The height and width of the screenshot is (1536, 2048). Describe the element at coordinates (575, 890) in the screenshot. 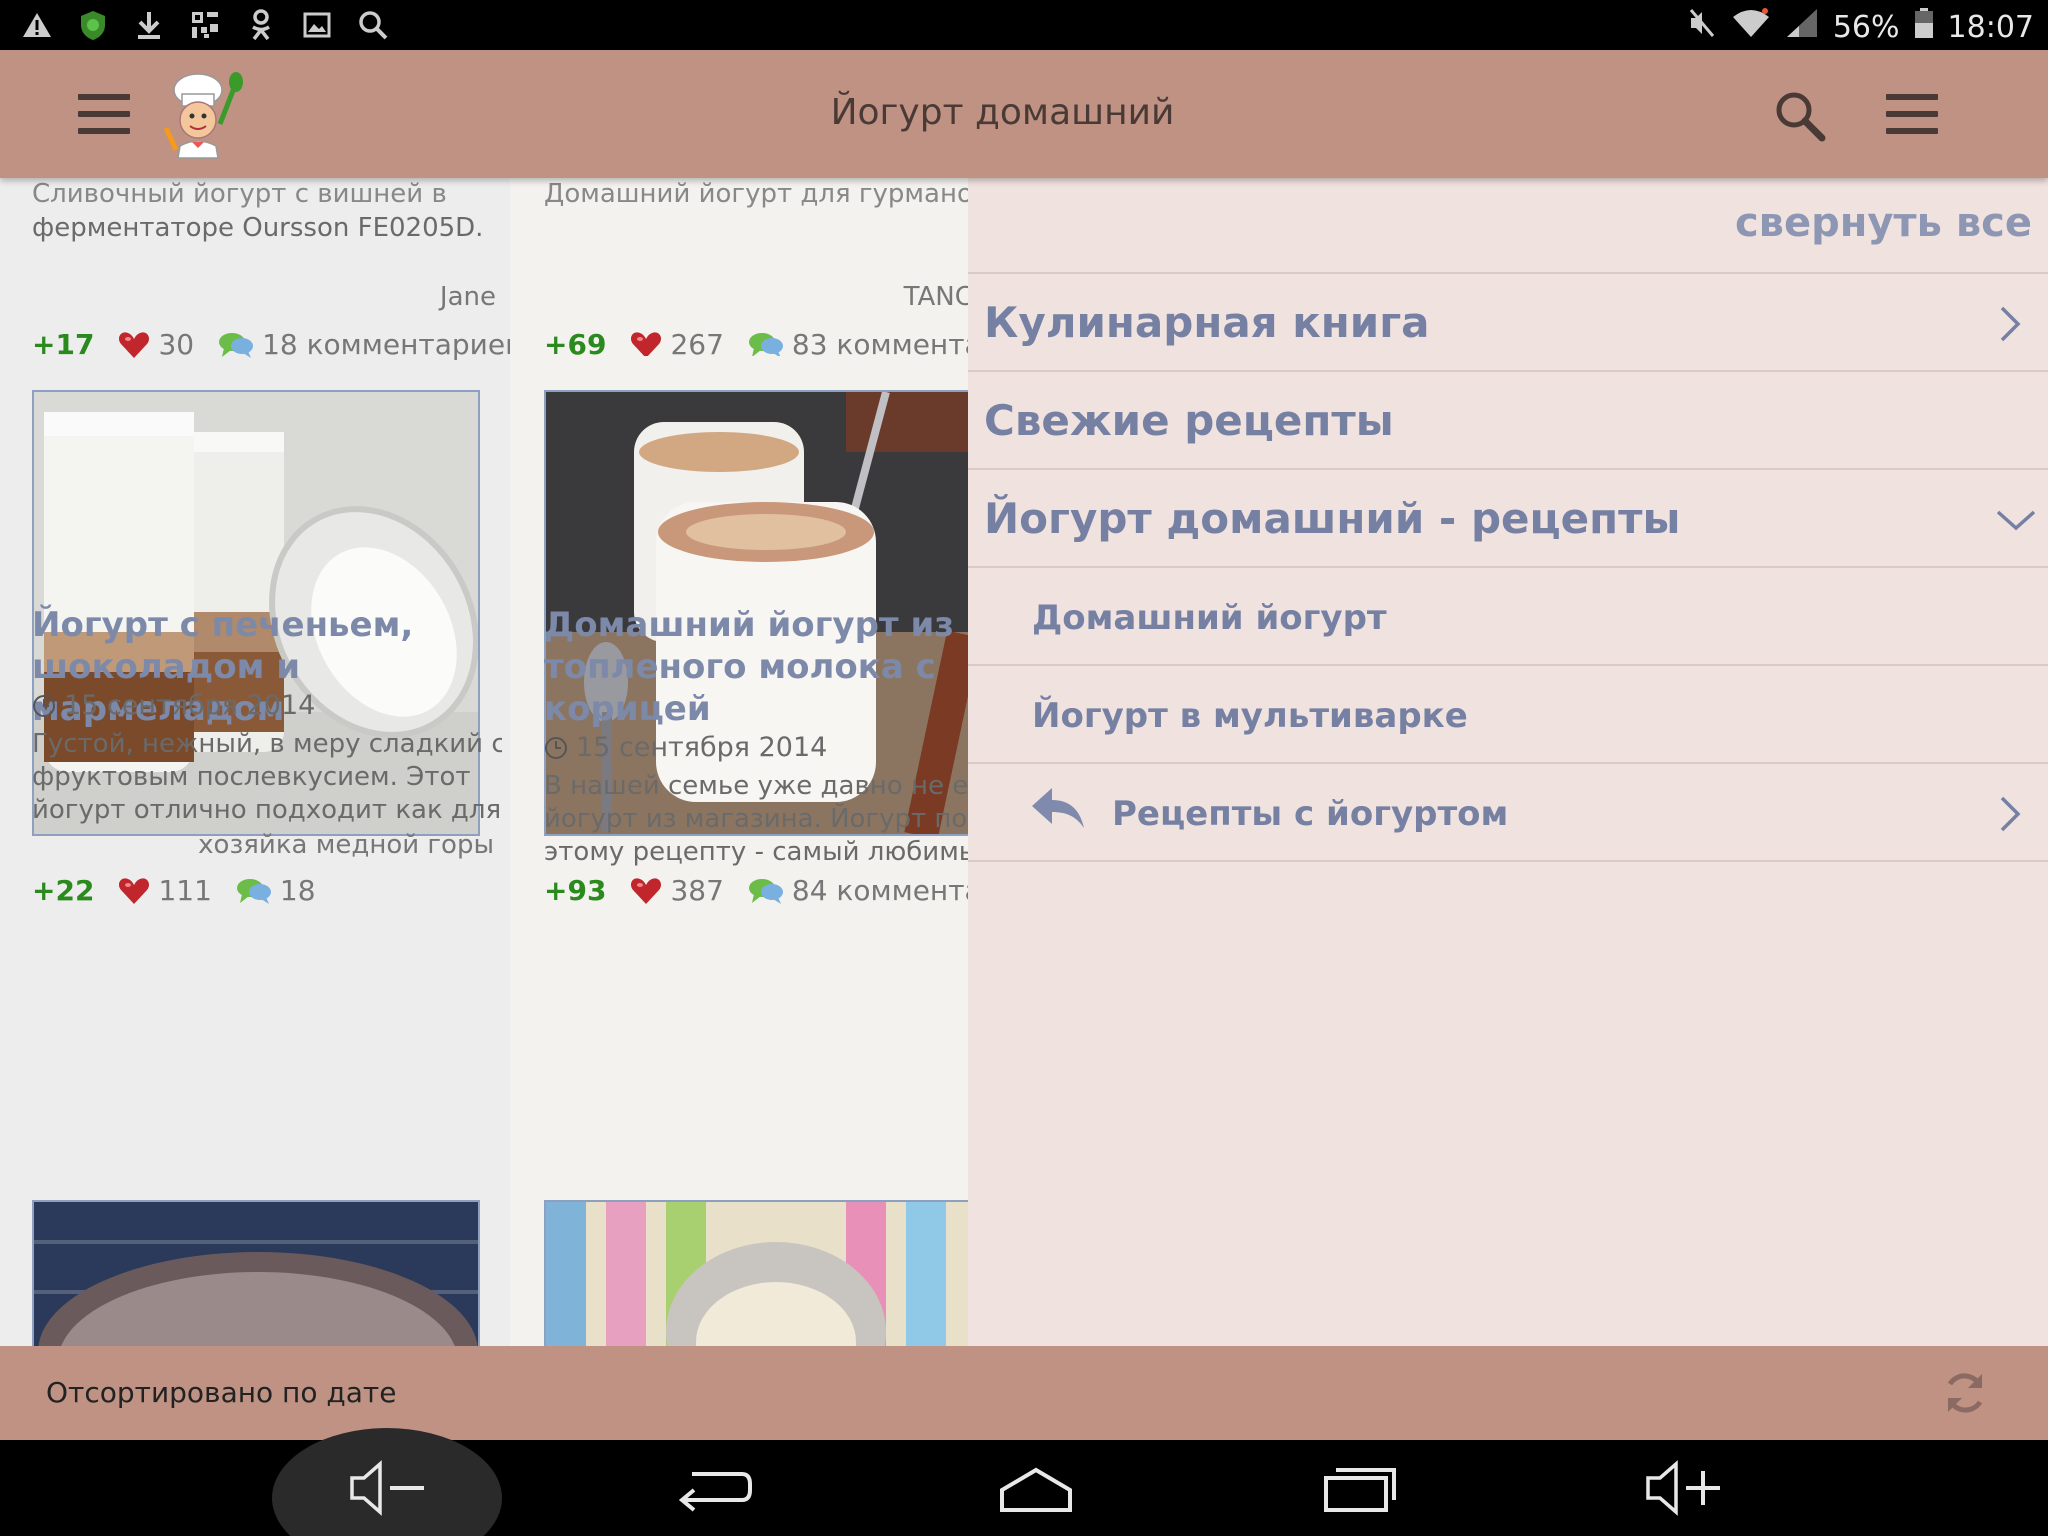

I see `rating-score: +93` at that location.